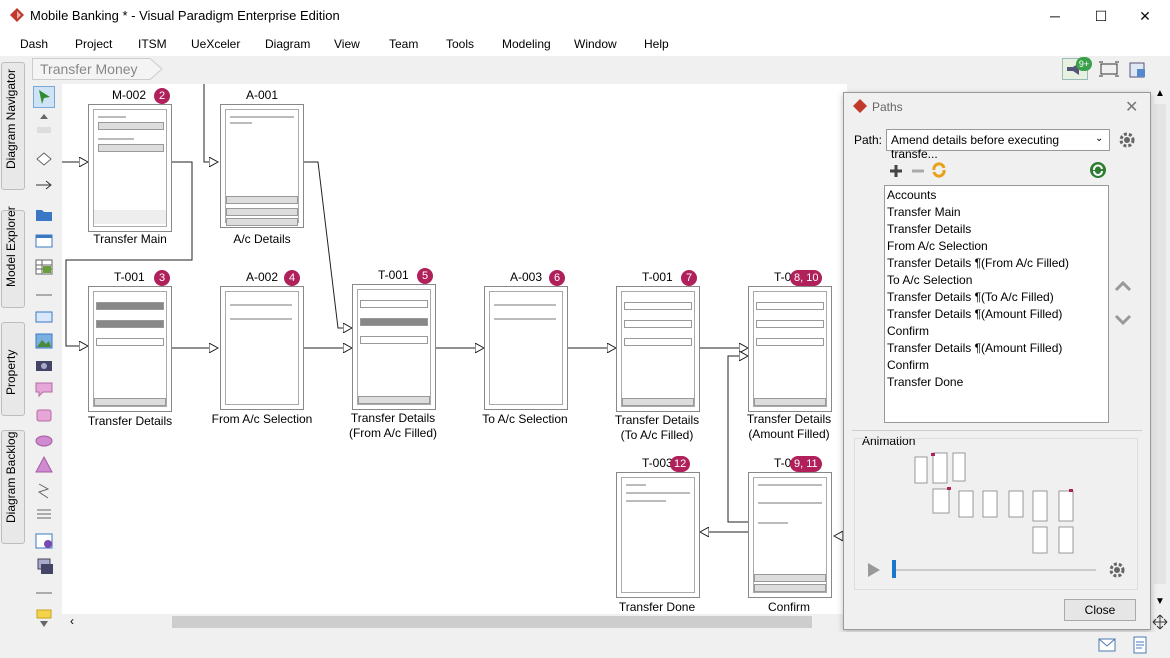 Image resolution: width=1170 pixels, height=658 pixels. Describe the element at coordinates (1138, 70) in the screenshot. I see `diagram-properties-icon` at that location.